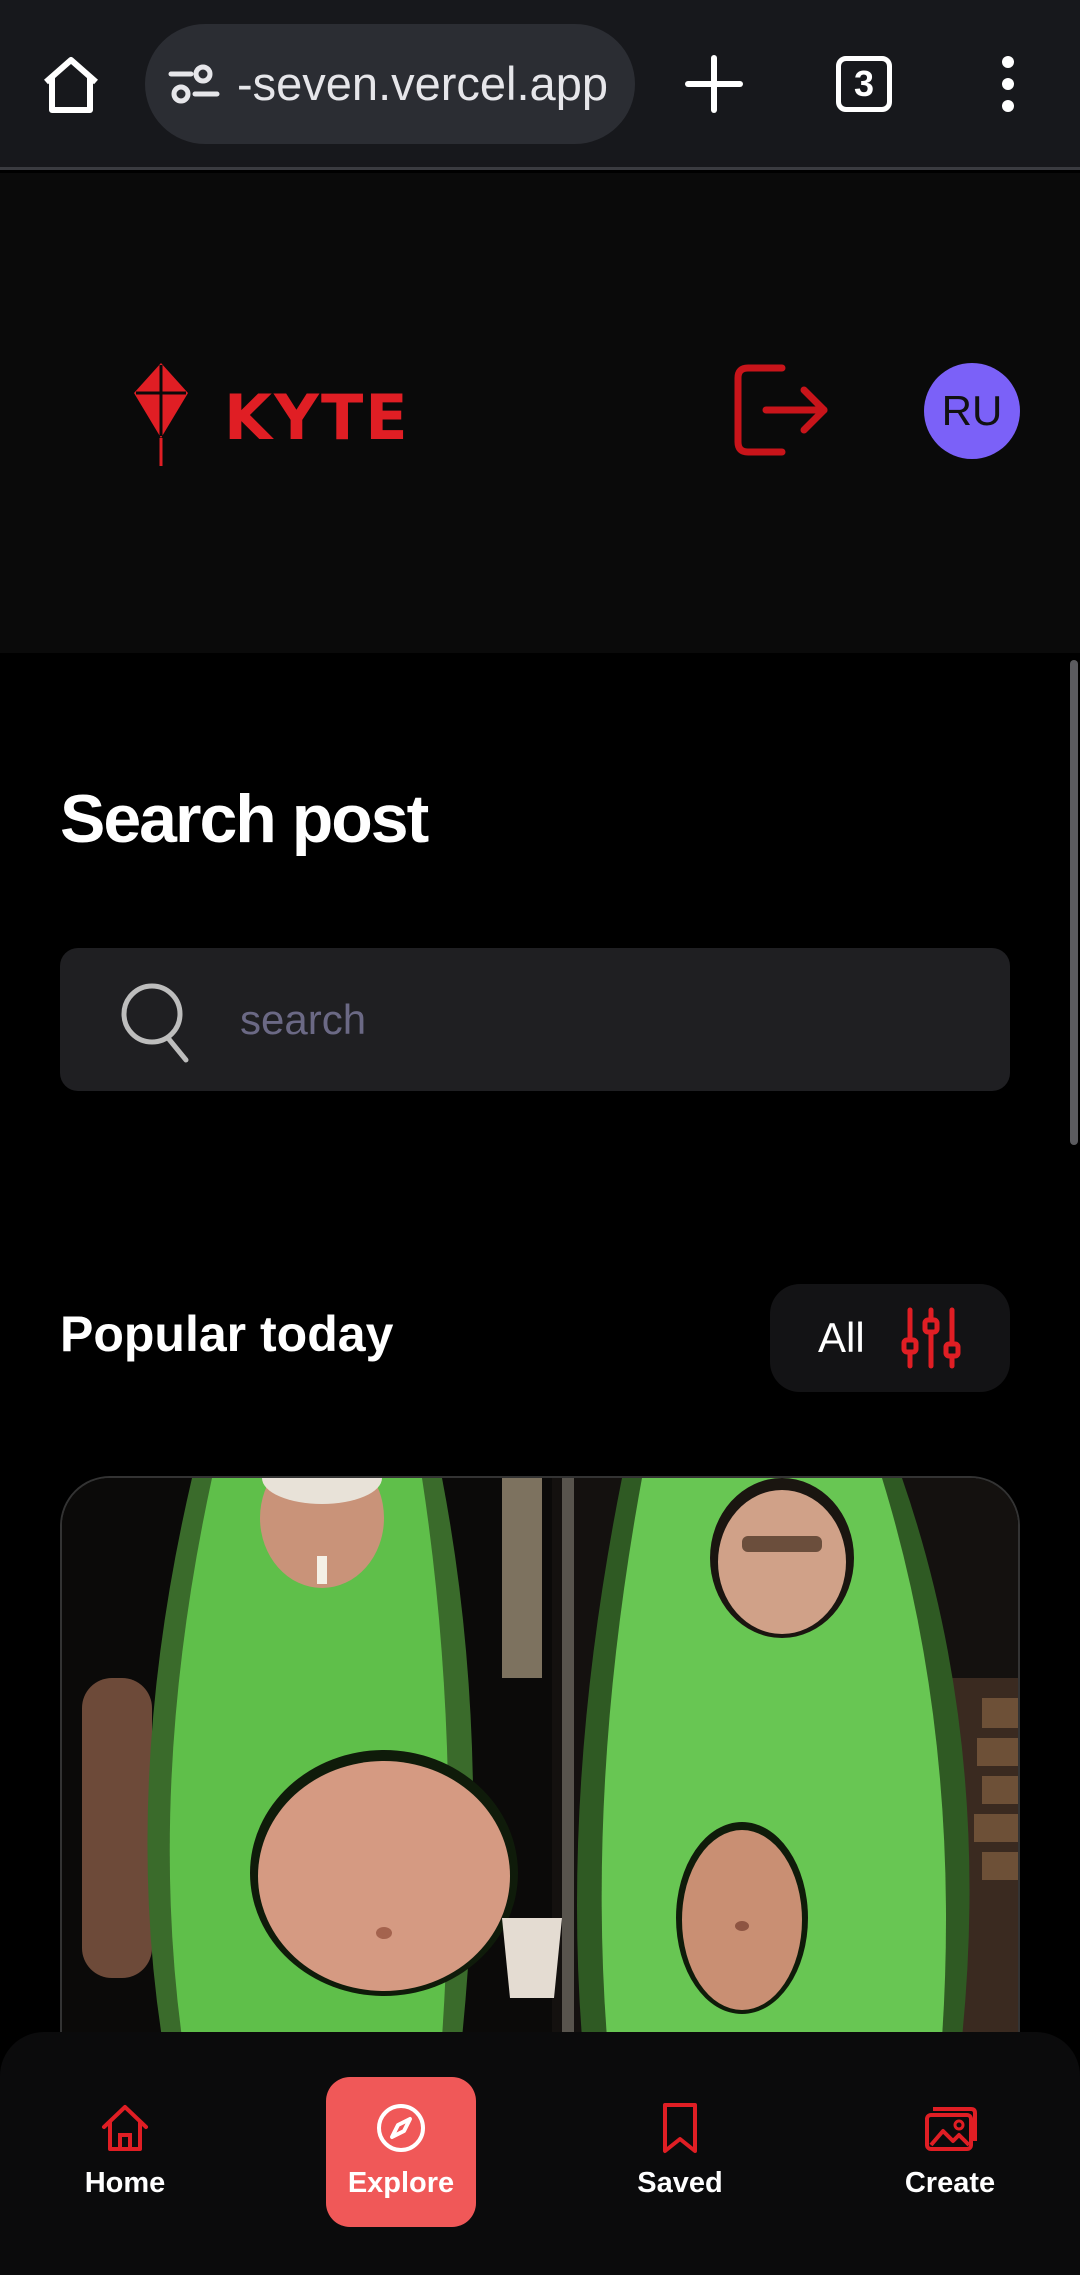 This screenshot has height=2275, width=1080. What do you see at coordinates (972, 411) in the screenshot?
I see `user-avatar: RU` at bounding box center [972, 411].